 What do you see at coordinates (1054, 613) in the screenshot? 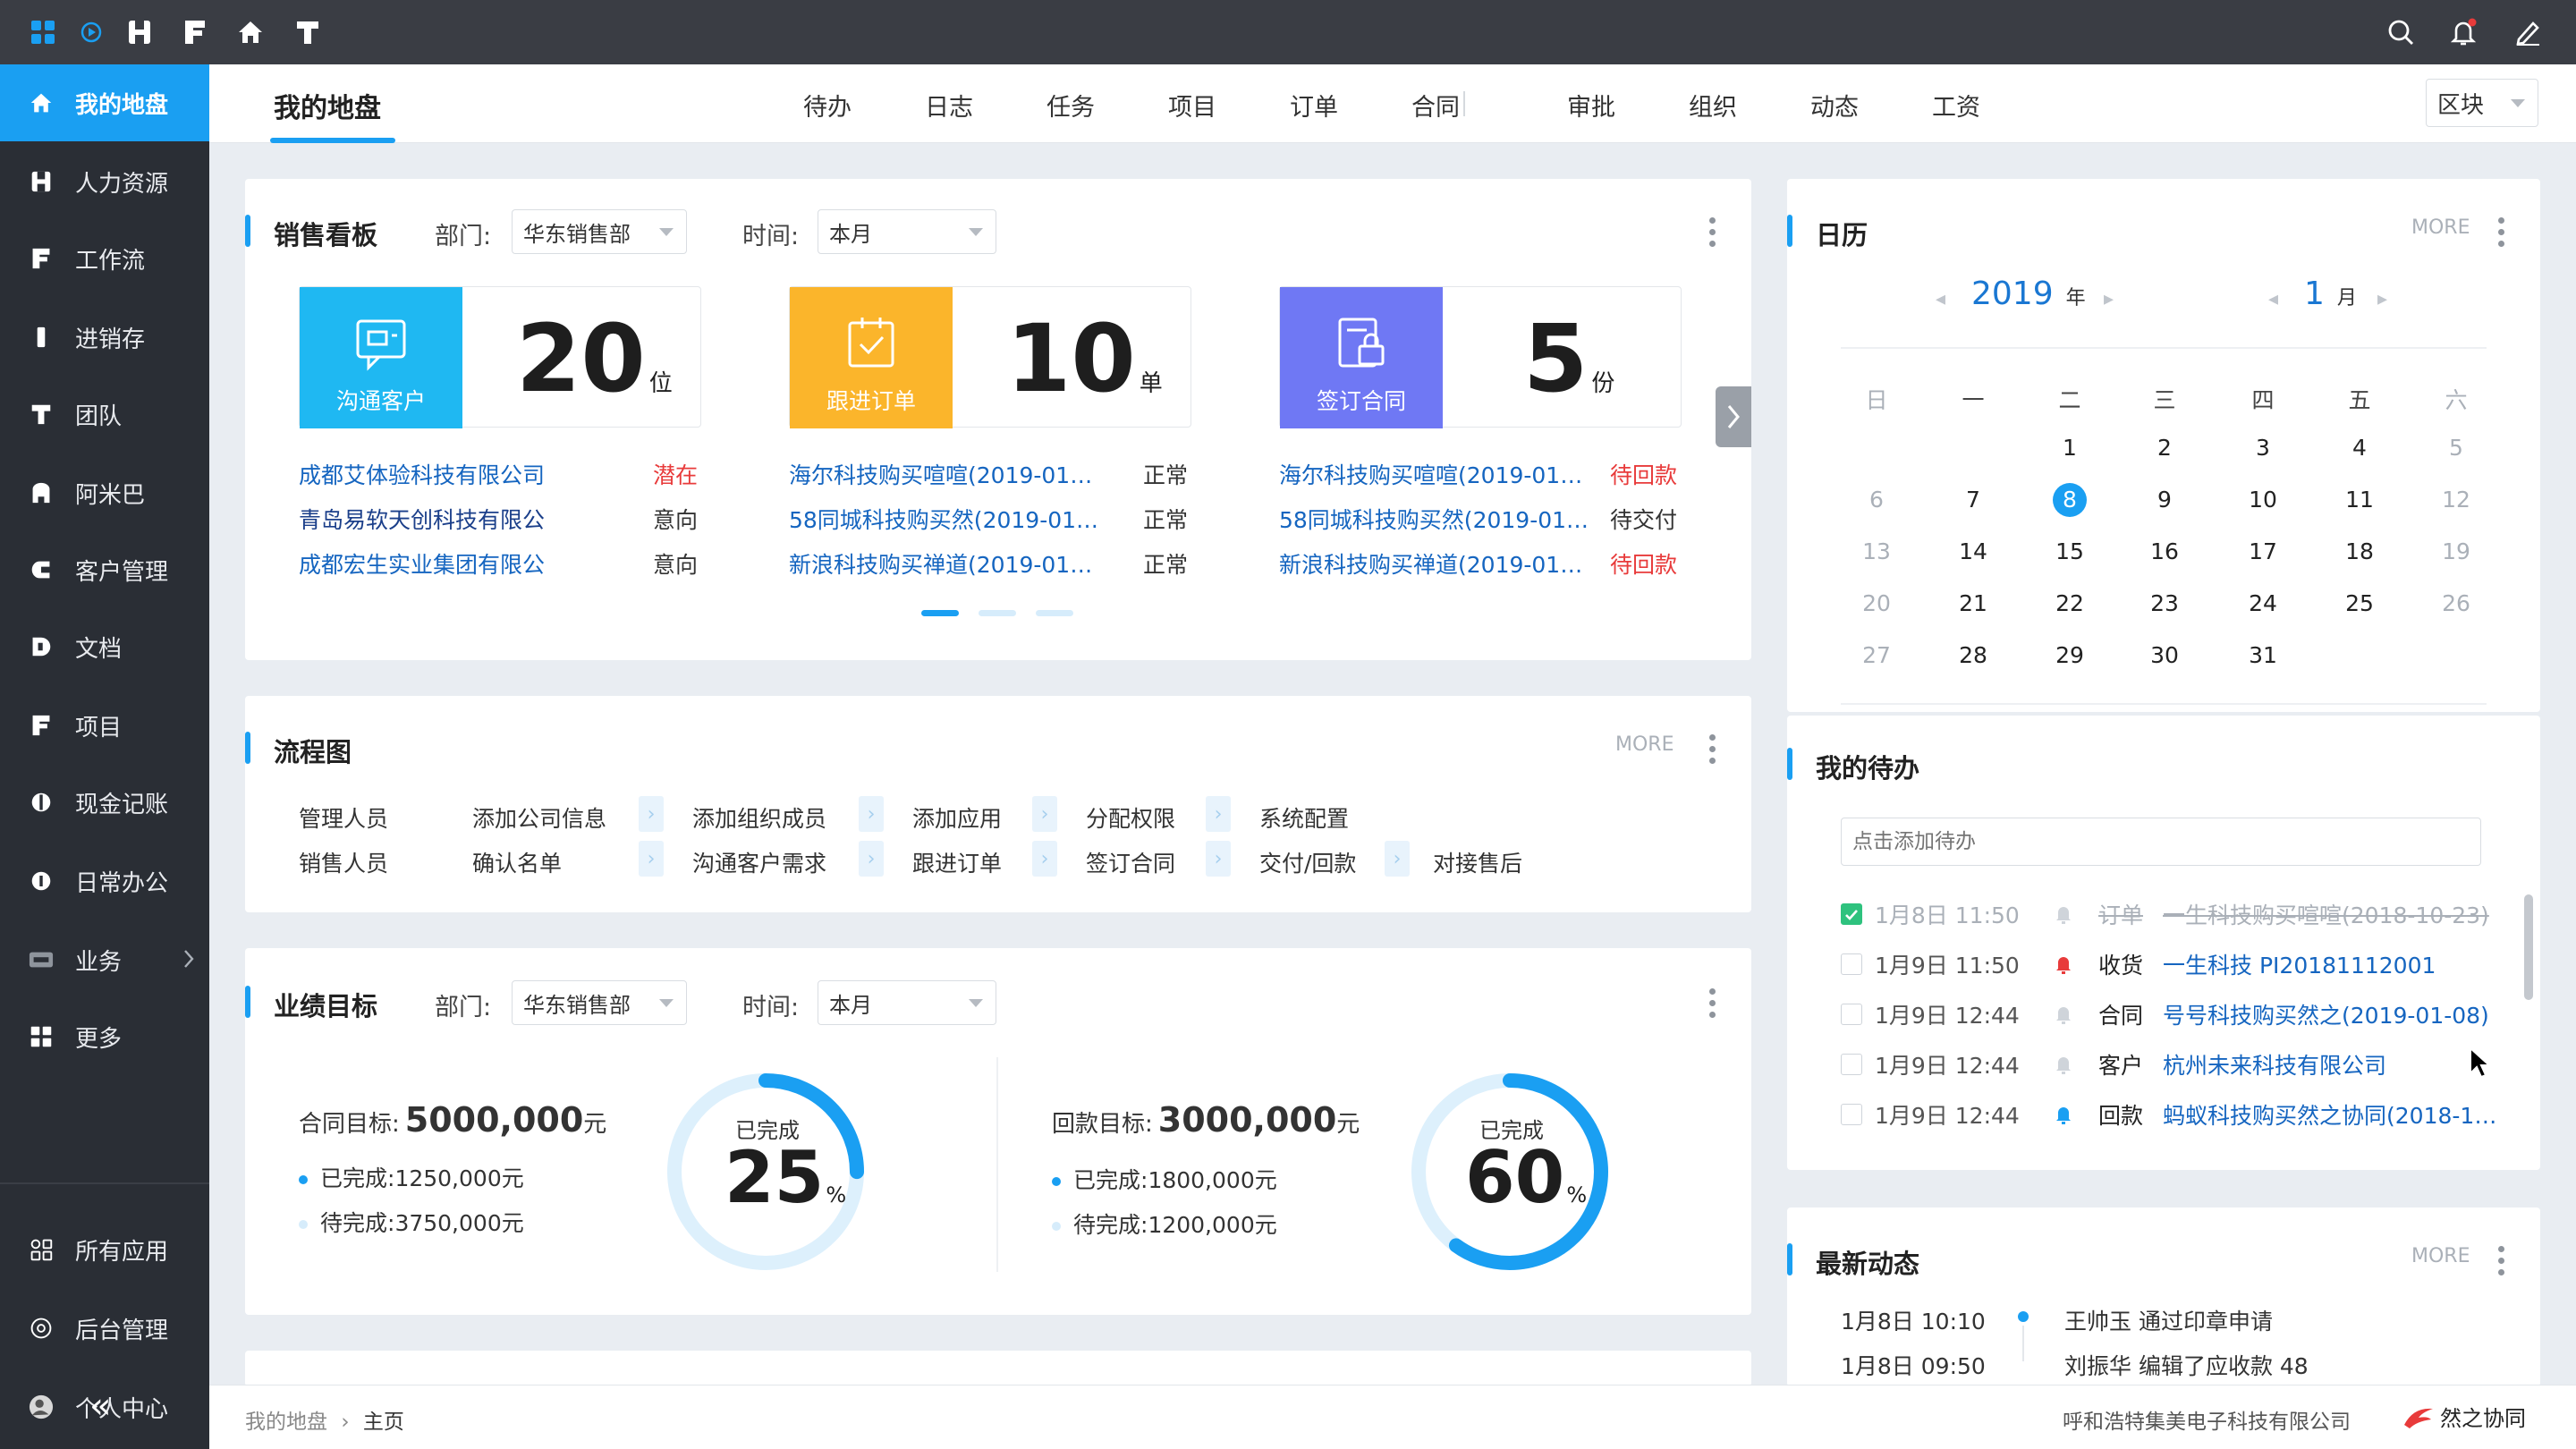
I see `pager-dot` at bounding box center [1054, 613].